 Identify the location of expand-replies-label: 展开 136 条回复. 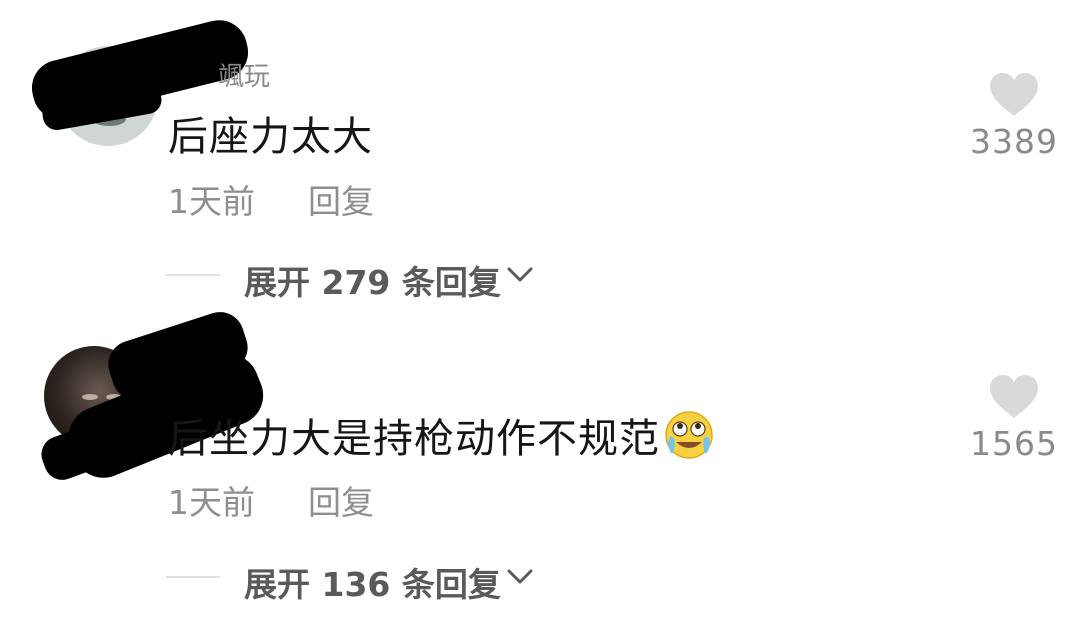
(372, 582).